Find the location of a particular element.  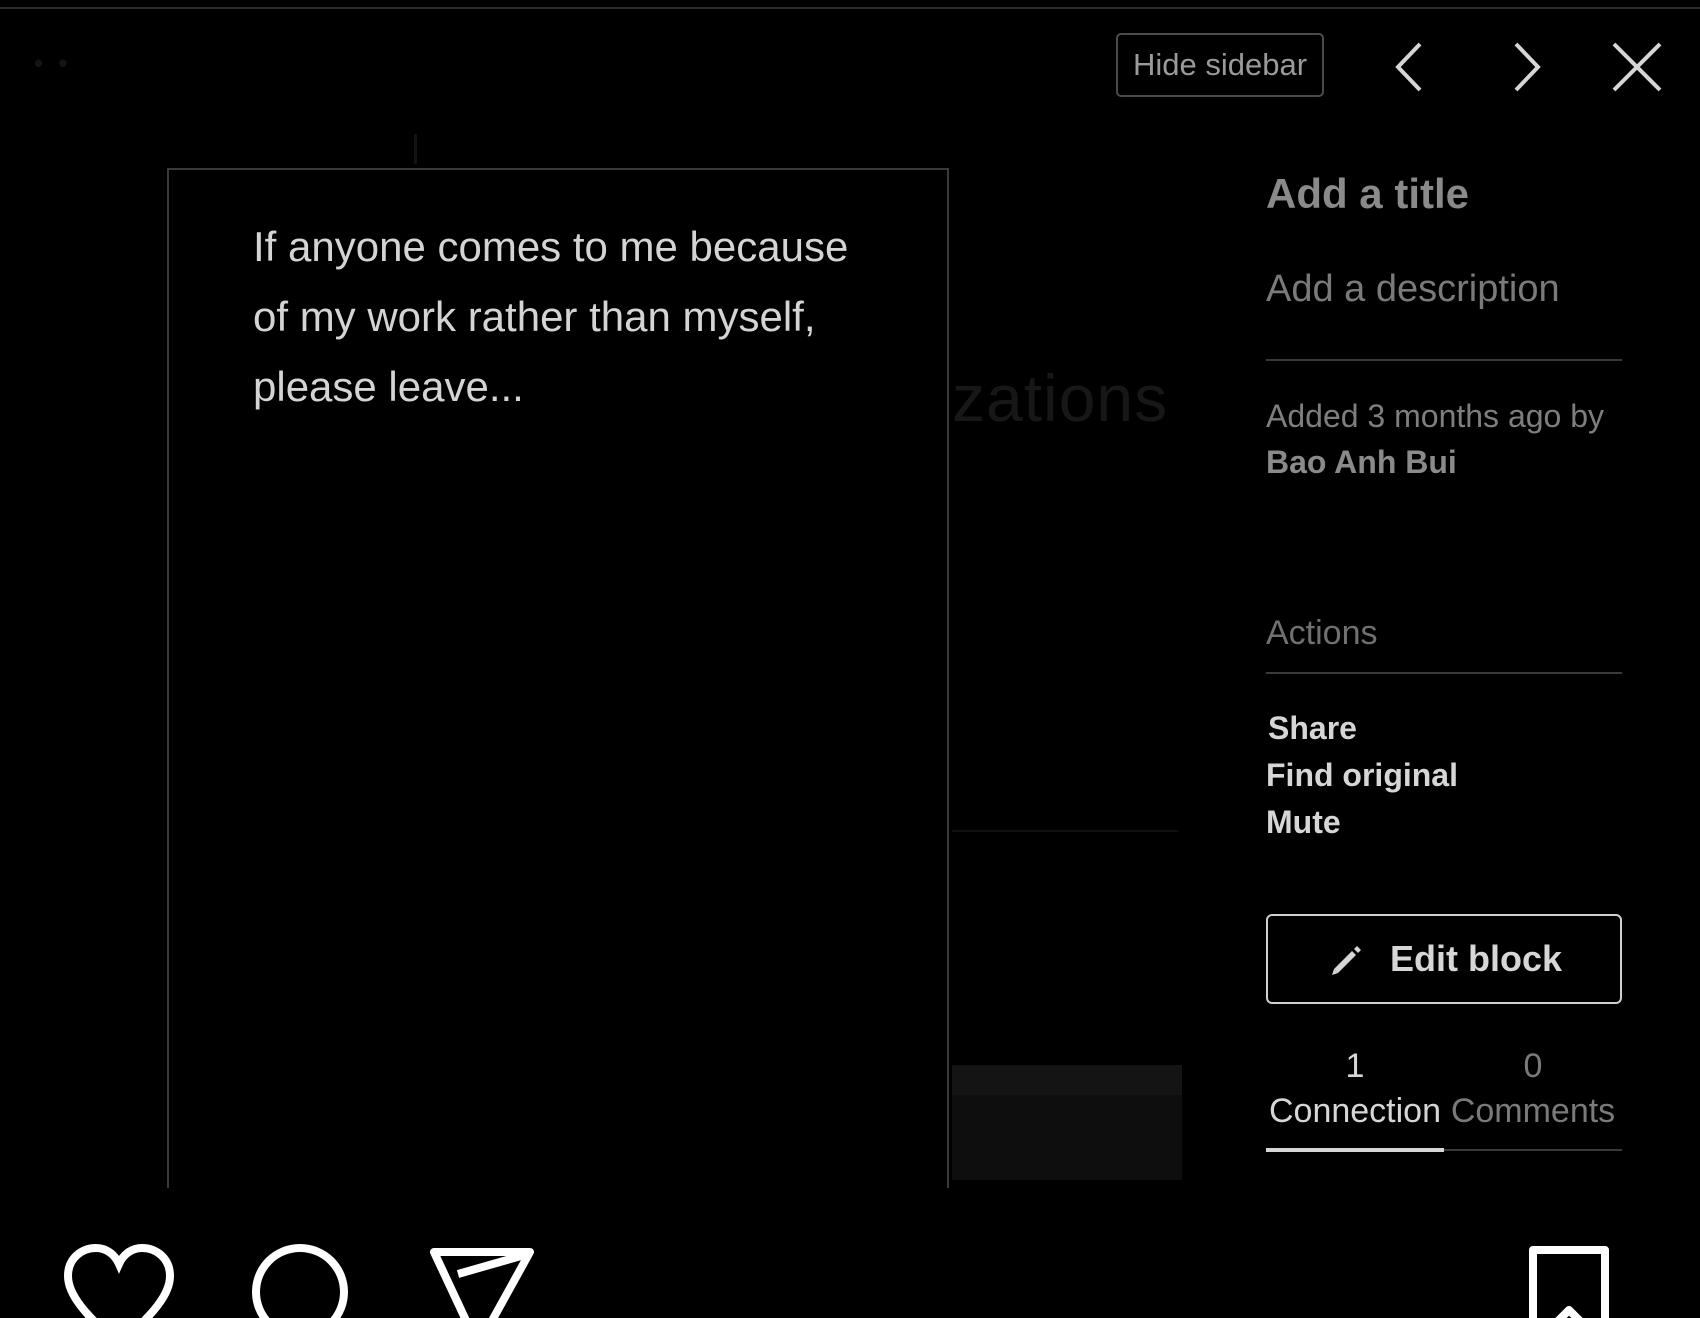

background-title-fragment: zations is located at coordinates (1060, 398).